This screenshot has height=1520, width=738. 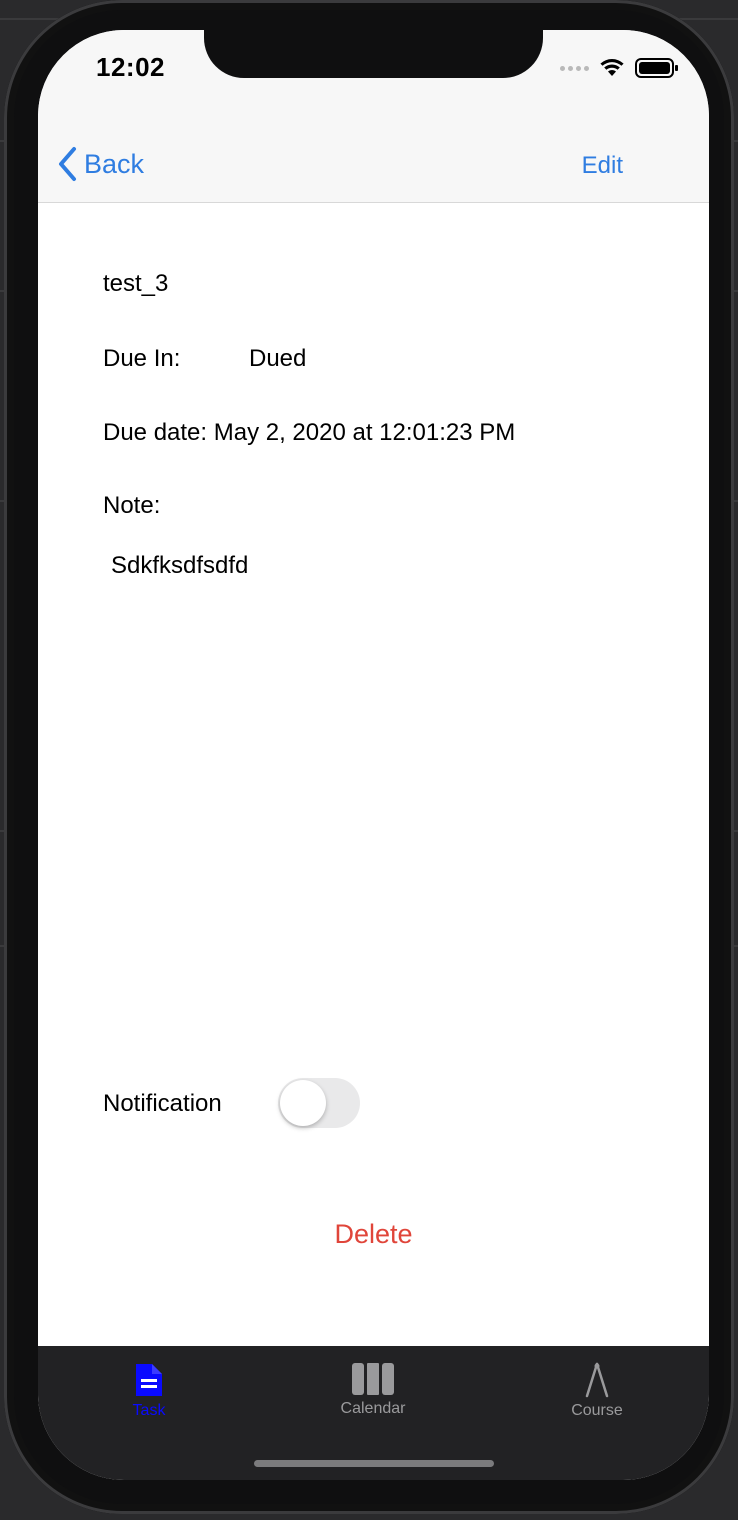 I want to click on task-title: test_3, so click(x=136, y=283).